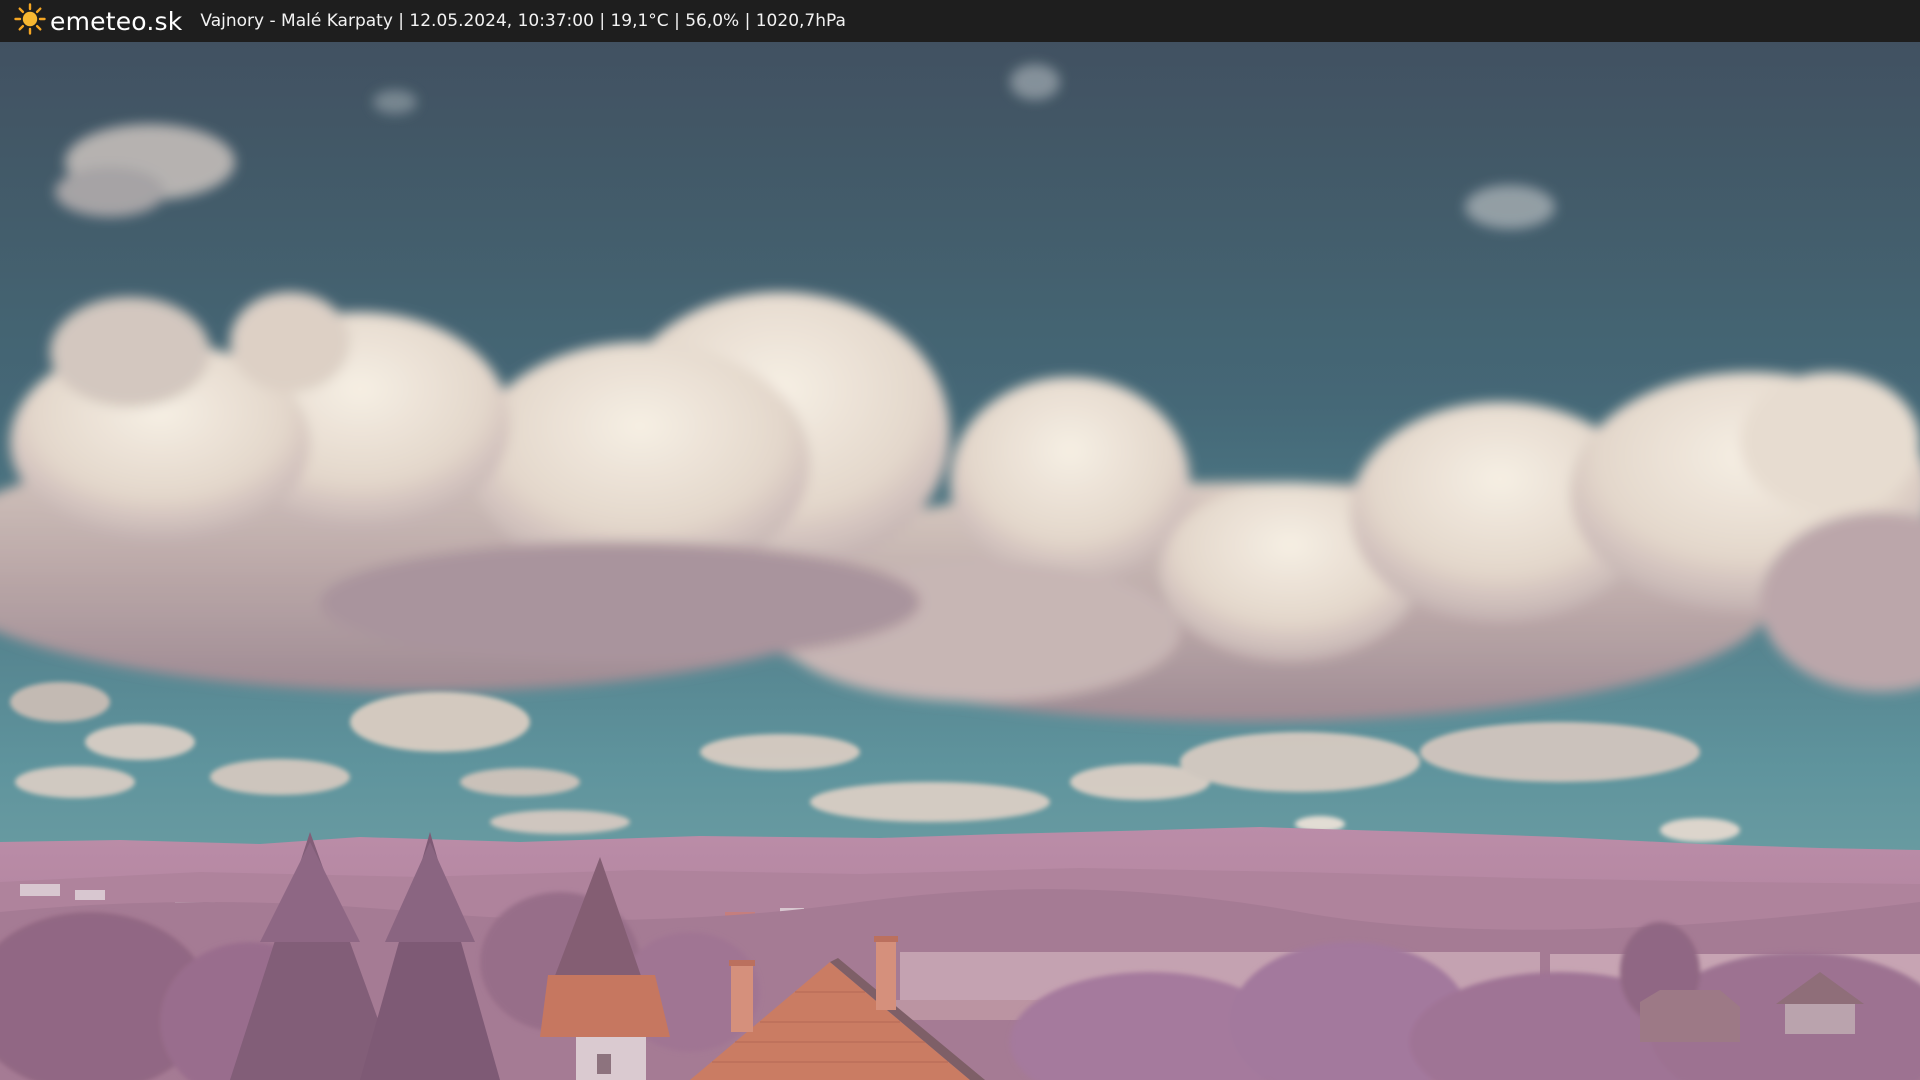 The width and height of the screenshot is (1920, 1080). I want to click on brand-name: emeteo.sk, so click(116, 21).